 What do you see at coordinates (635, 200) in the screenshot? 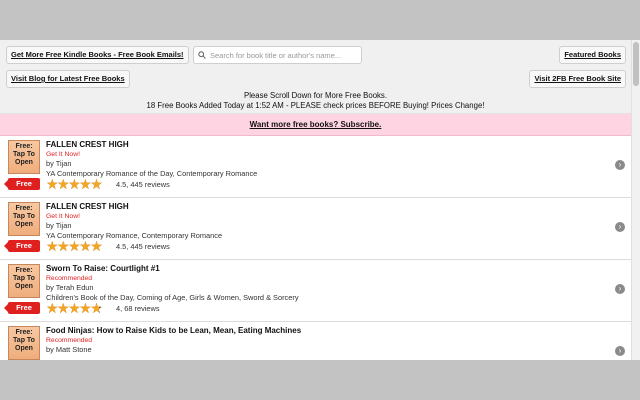
I see `vertical-scrollbar` at bounding box center [635, 200].